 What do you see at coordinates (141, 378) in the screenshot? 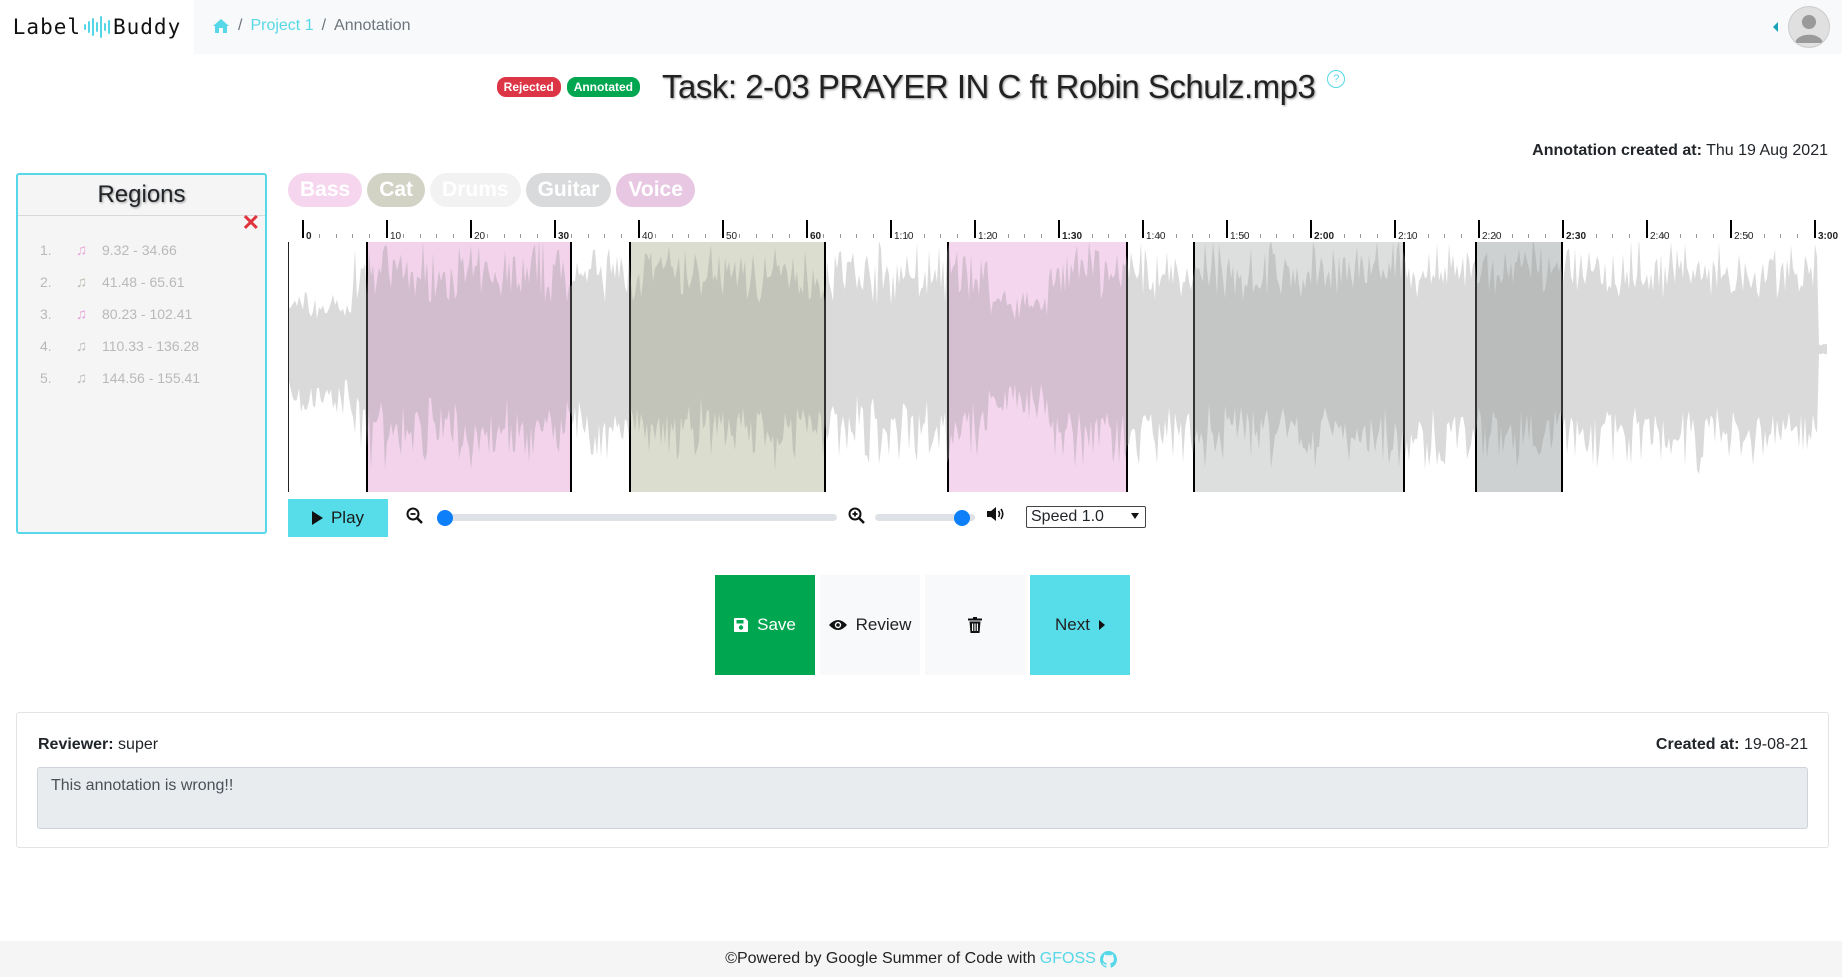
I see `list-item: 5. ♫ 144.56 - 155.41` at bounding box center [141, 378].